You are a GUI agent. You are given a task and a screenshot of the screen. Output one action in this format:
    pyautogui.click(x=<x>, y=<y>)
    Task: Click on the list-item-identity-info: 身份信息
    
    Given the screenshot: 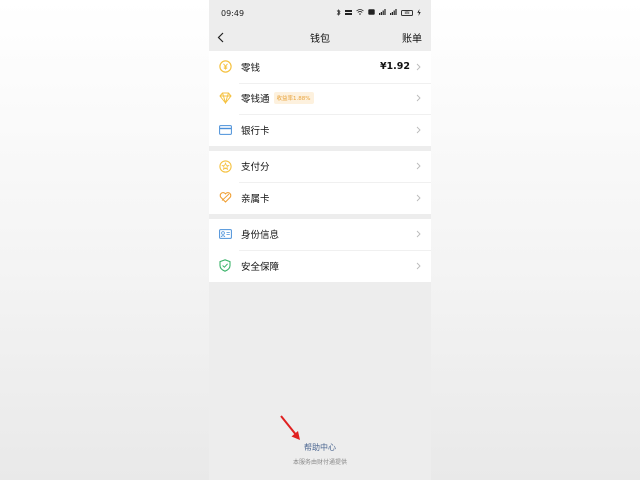 What is the action you would take?
    pyautogui.click(x=320, y=235)
    